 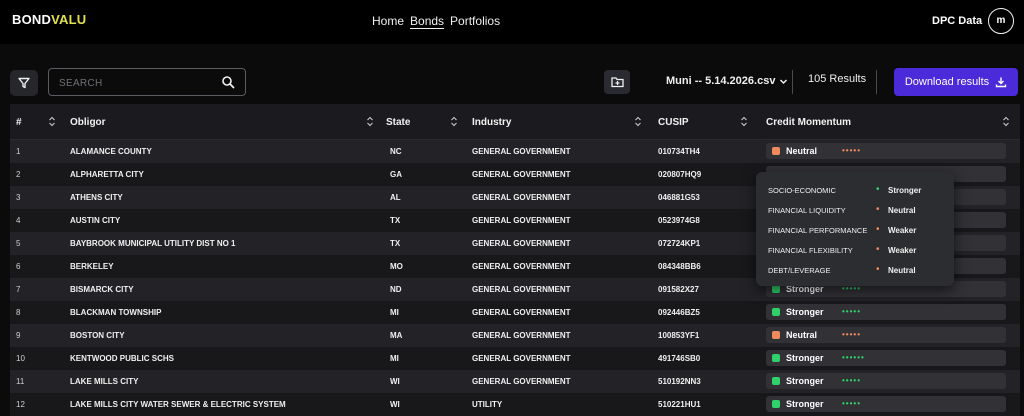 I want to click on cell-cusip: 100853YF1, so click(x=678, y=335).